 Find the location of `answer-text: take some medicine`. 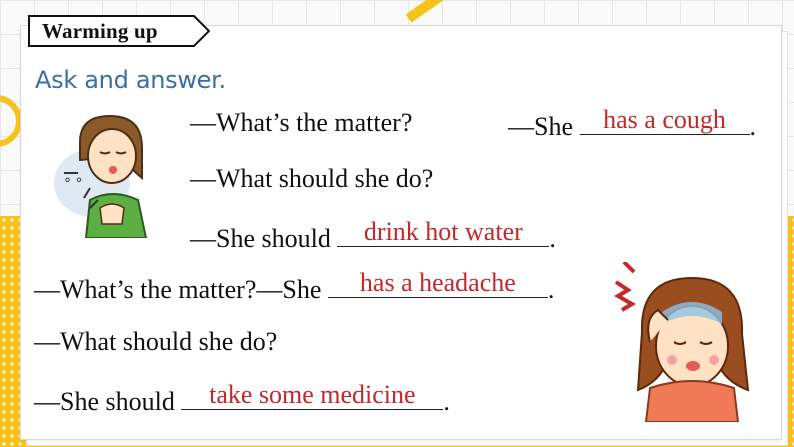

answer-text: take some medicine is located at coordinates (312, 394).